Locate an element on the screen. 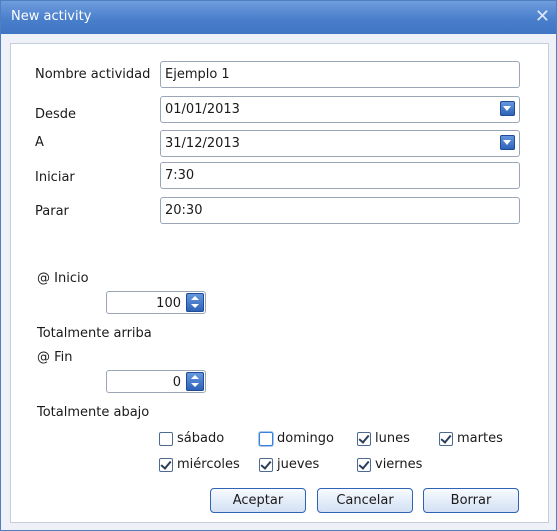 Image resolution: width=557 pixels, height=531 pixels. day-label: lunes is located at coordinates (392, 438).